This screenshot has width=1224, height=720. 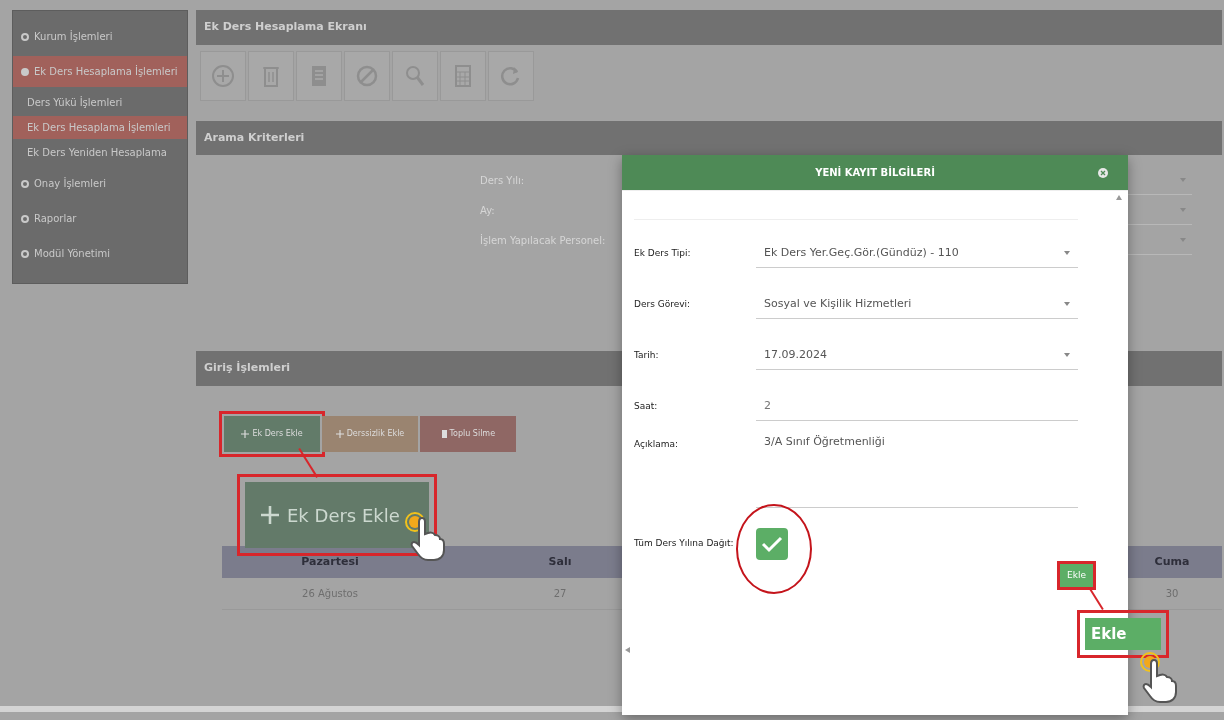 I want to click on sidebar-item: Modül Yönetimi, so click(x=100, y=253).